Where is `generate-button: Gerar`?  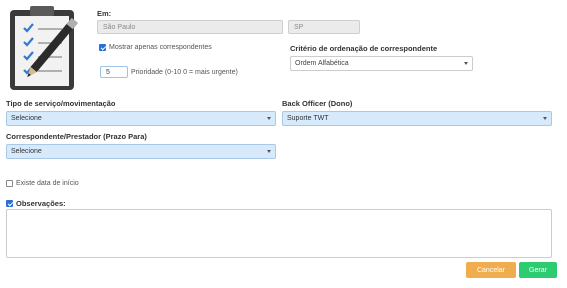
generate-button: Gerar is located at coordinates (538, 270).